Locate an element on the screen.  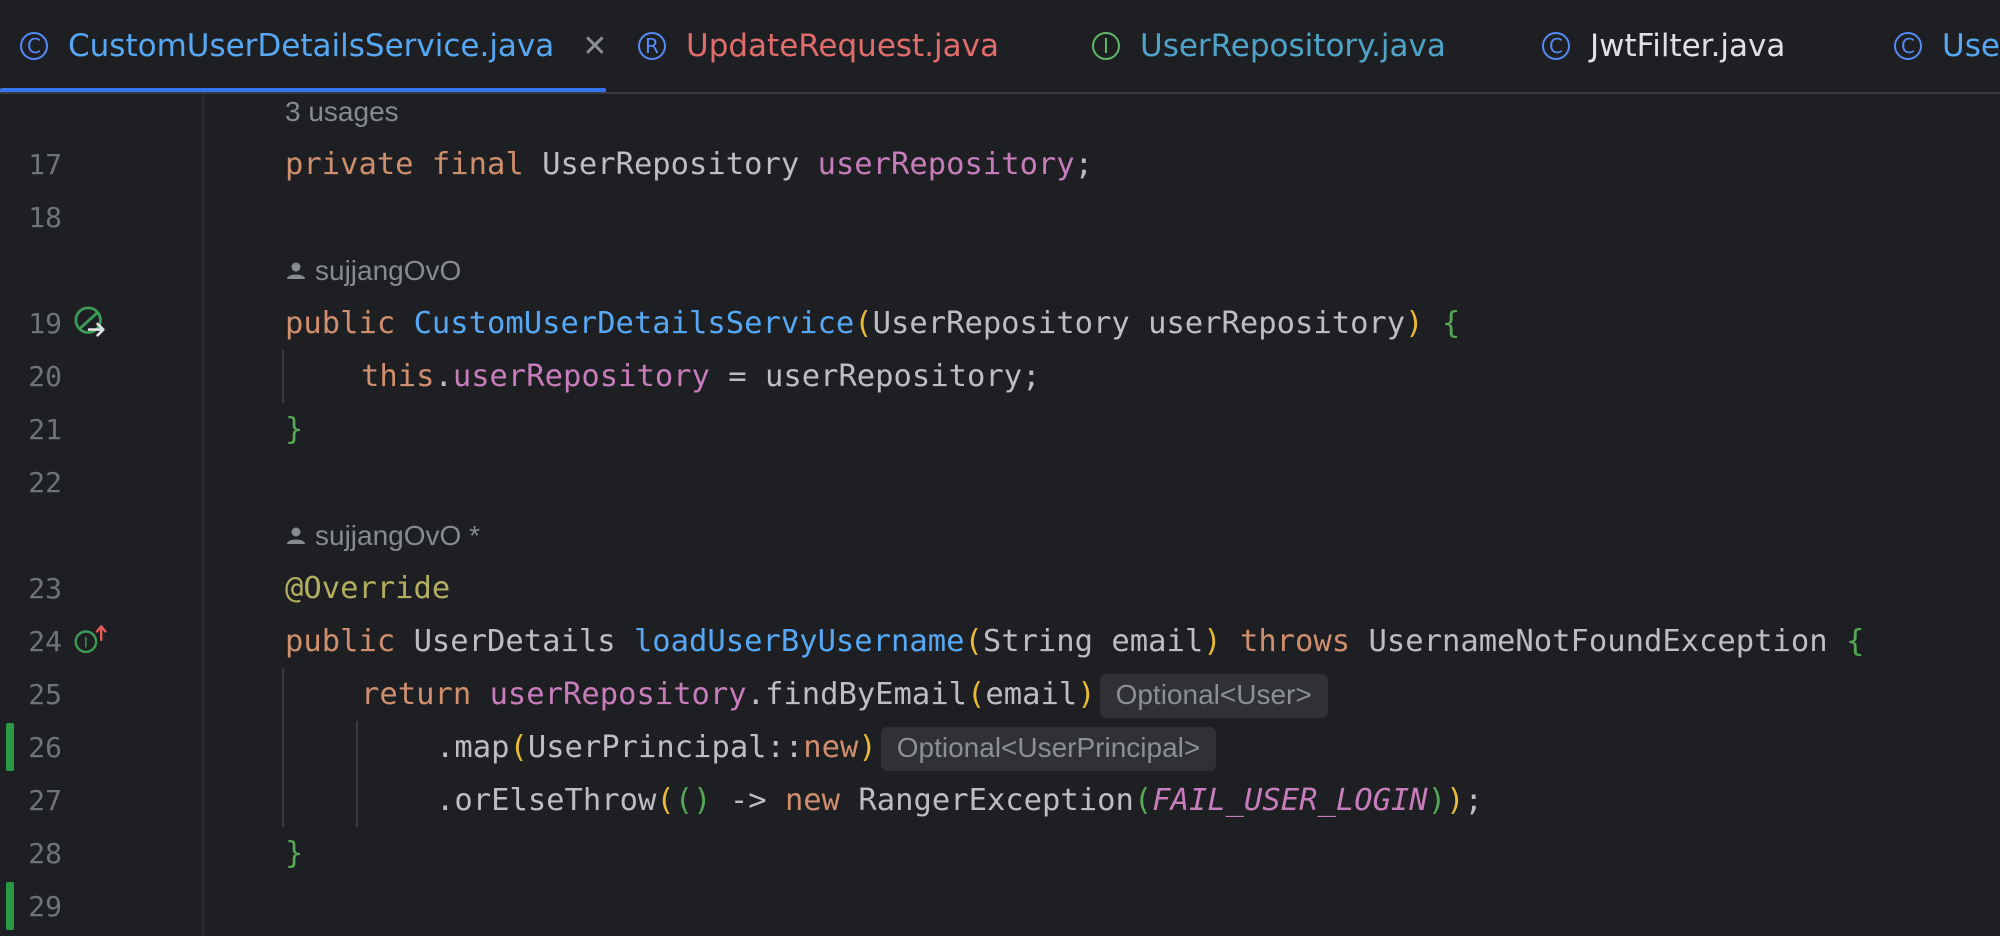
brace: { is located at coordinates (1451, 323).